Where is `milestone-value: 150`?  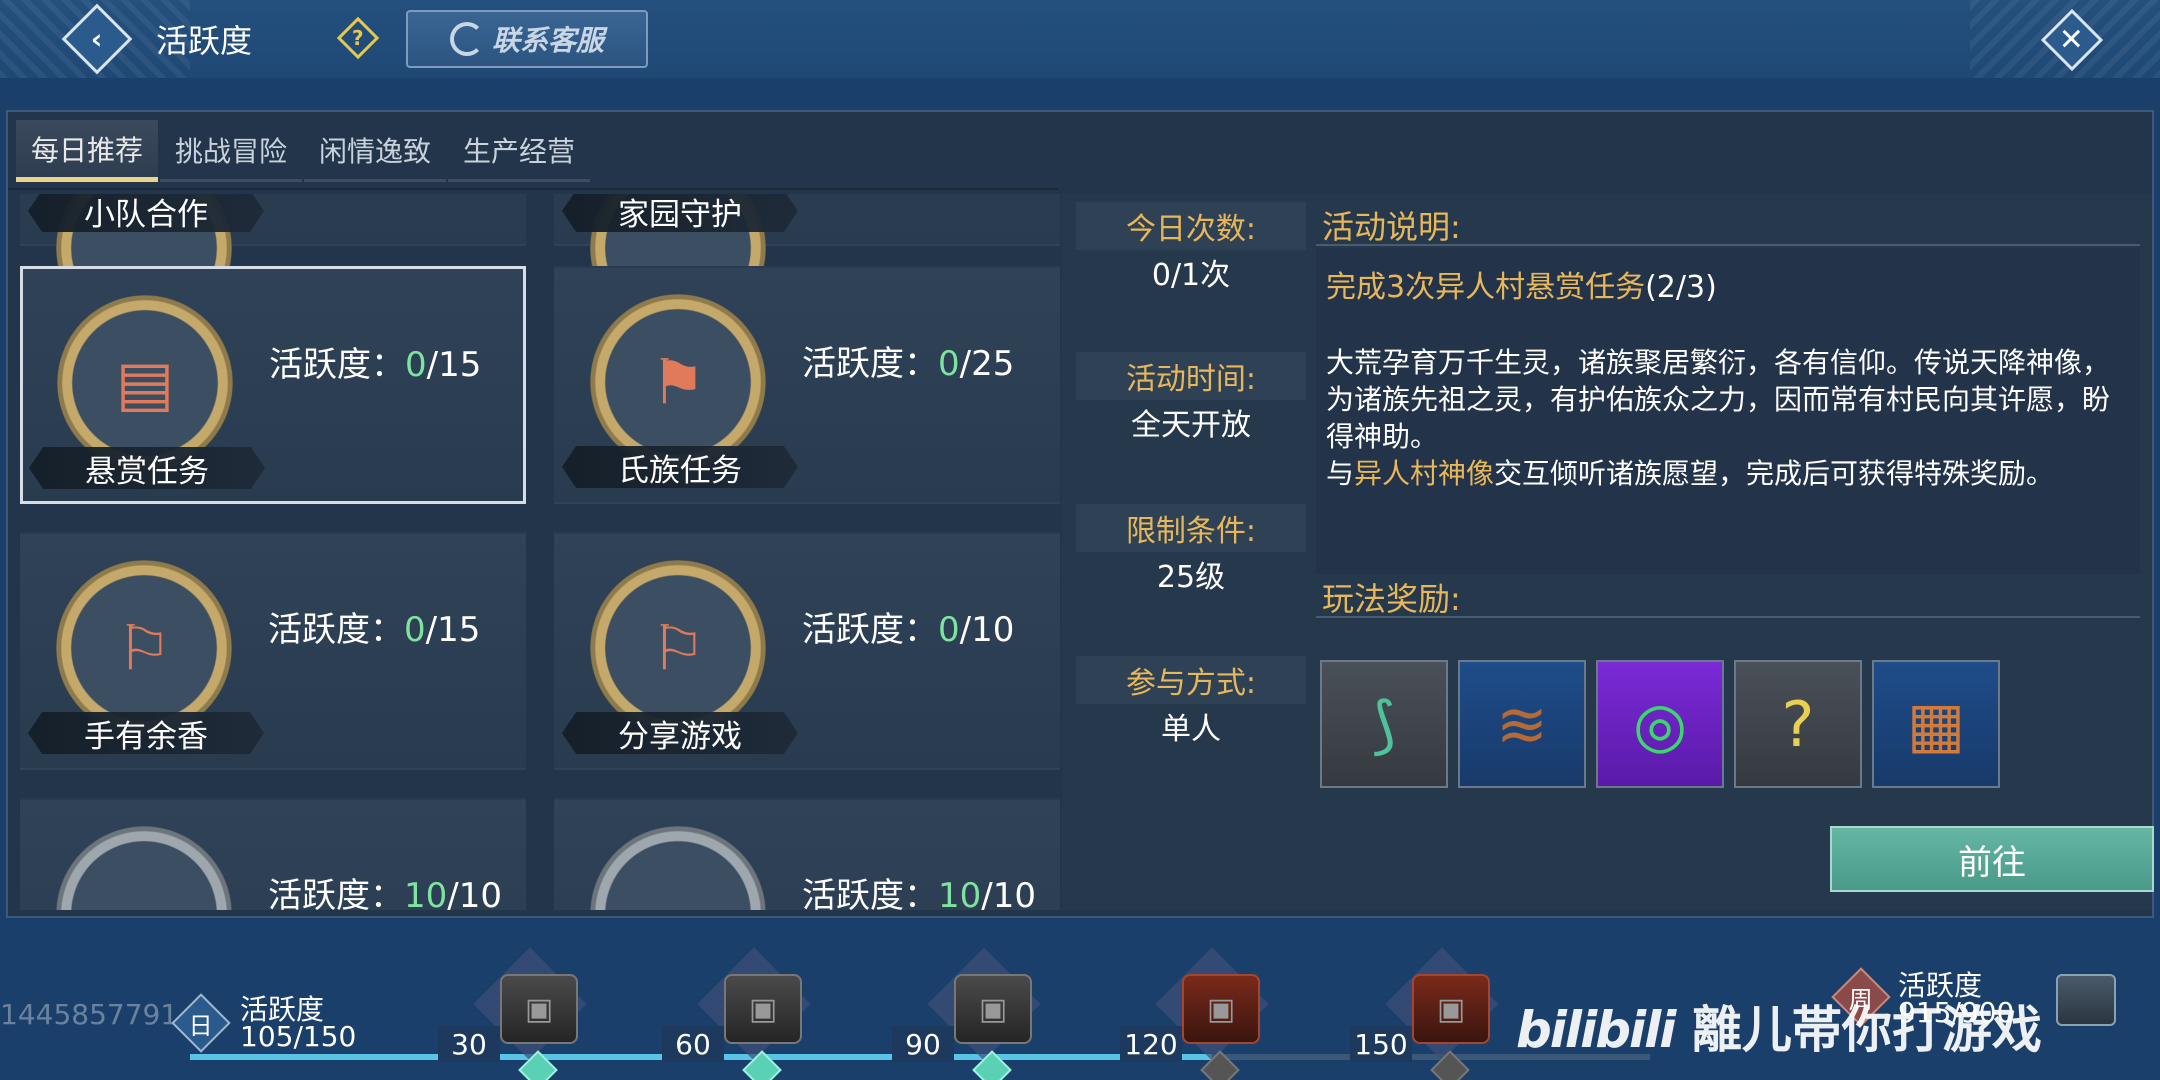 milestone-value: 150 is located at coordinates (1381, 1044).